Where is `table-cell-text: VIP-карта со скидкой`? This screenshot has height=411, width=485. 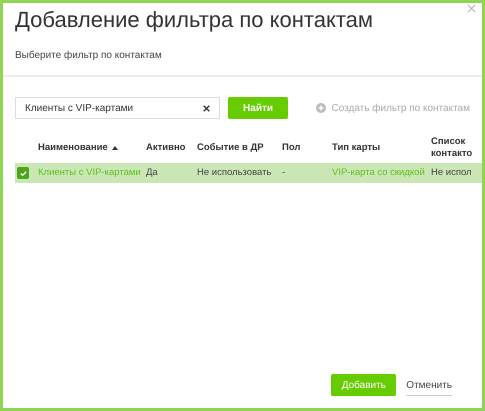 table-cell-text: VIP-карта со скидкой is located at coordinates (379, 173).